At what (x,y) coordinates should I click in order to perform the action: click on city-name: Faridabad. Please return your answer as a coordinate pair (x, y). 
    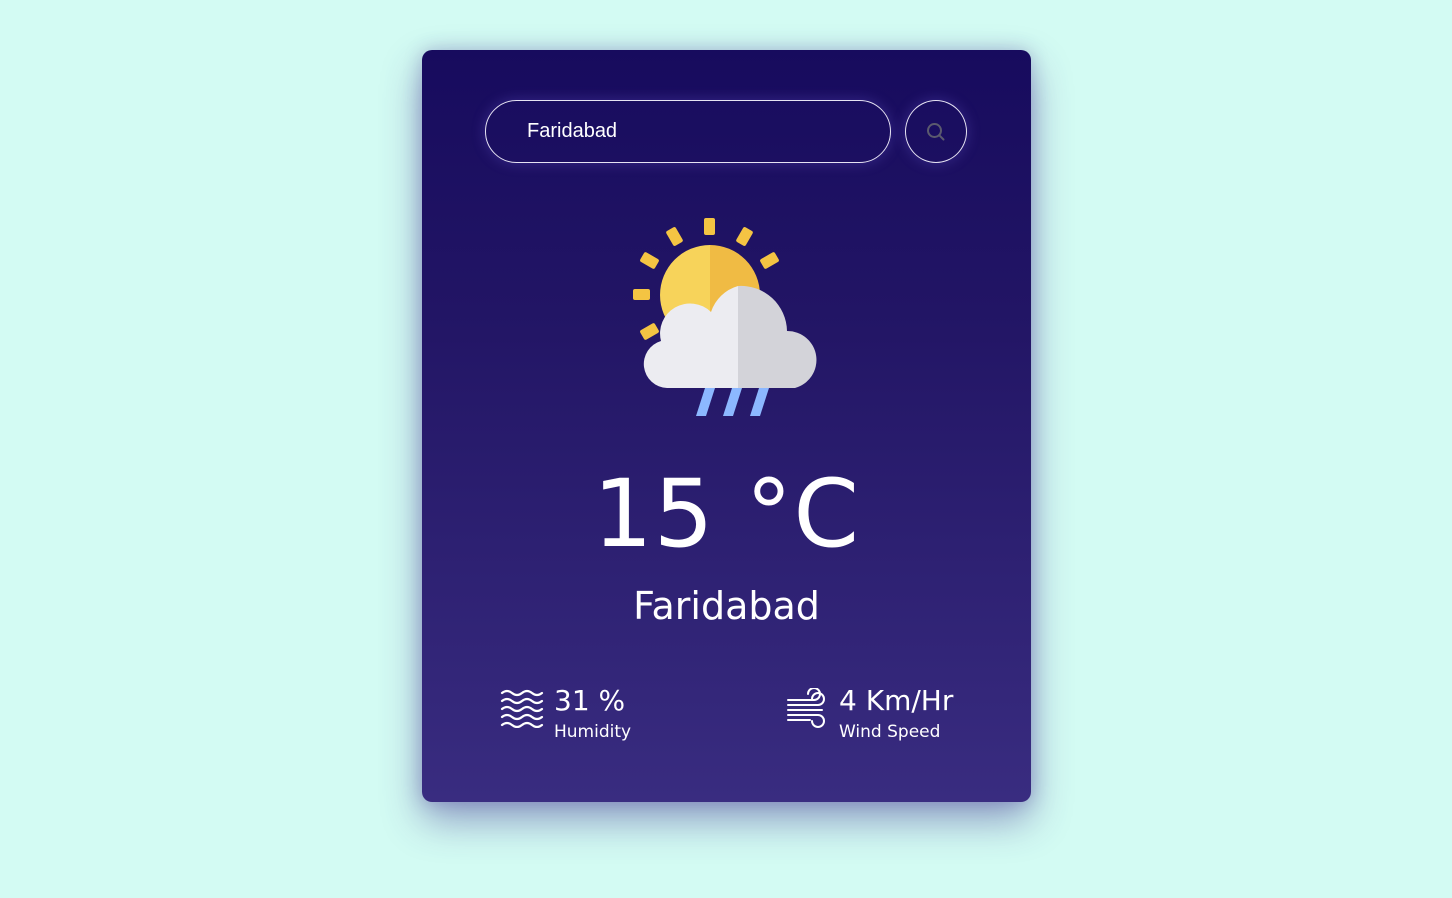
    Looking at the image, I should click on (726, 606).